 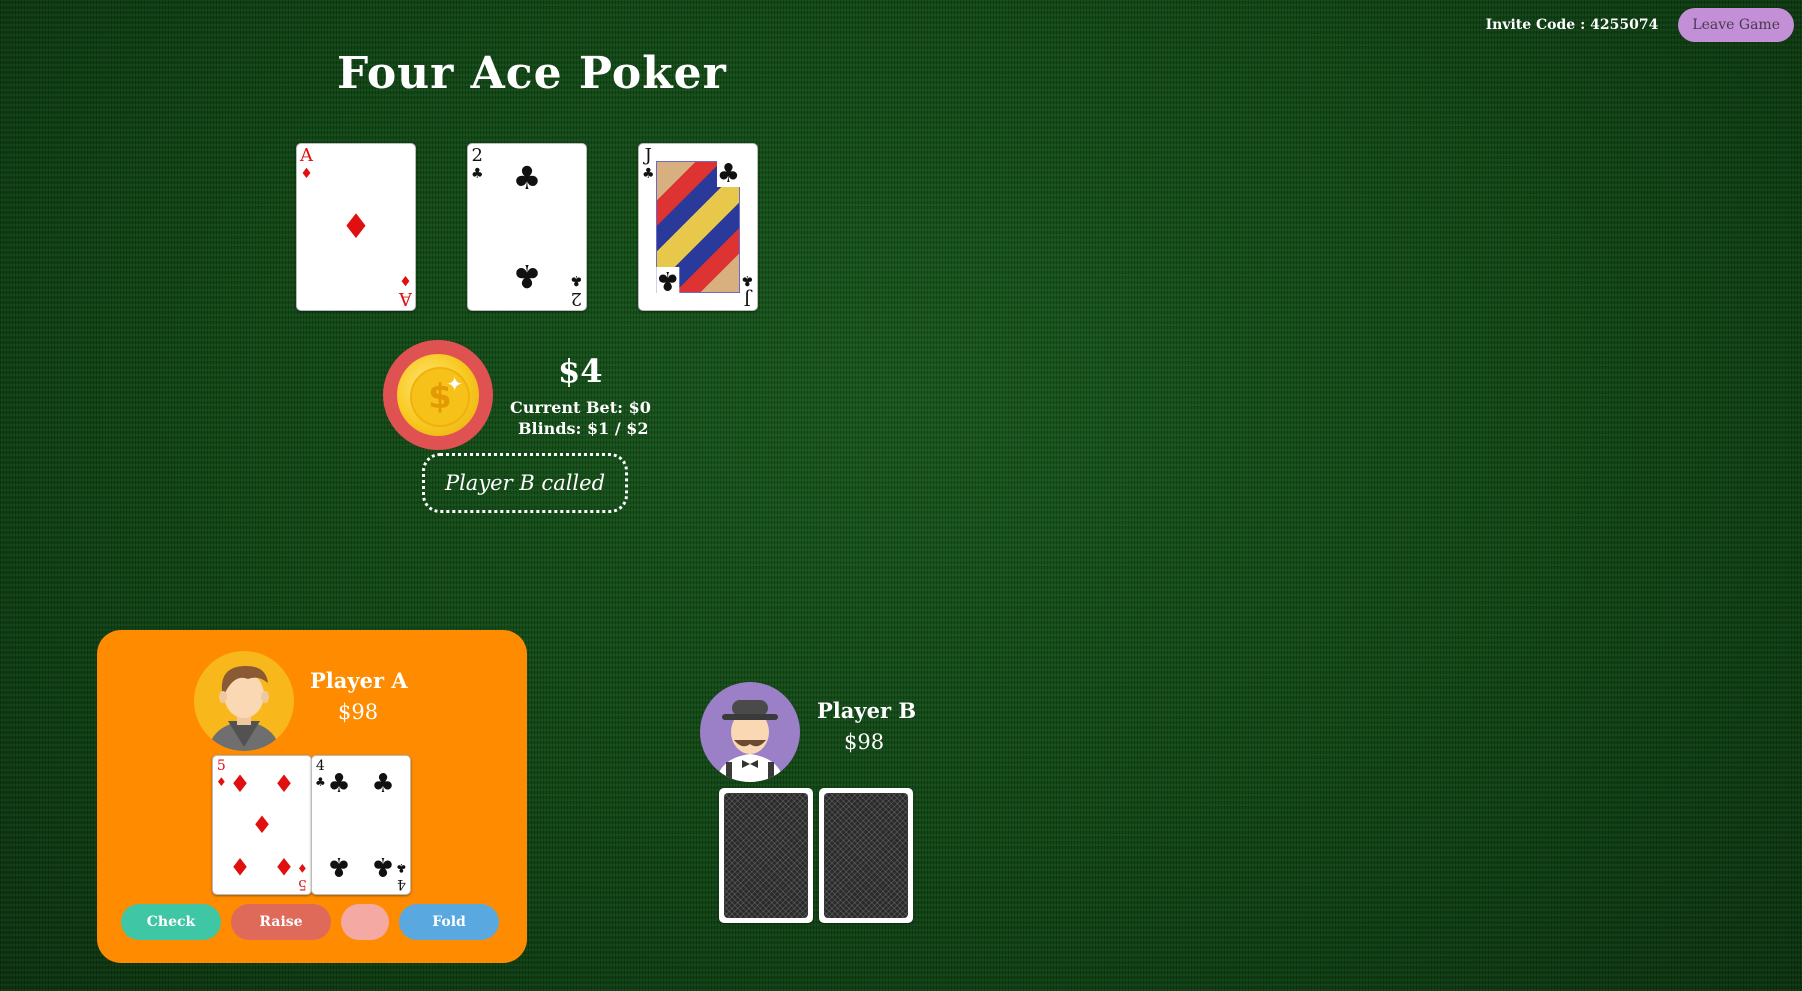 I want to click on game-title: Four Ace Poker, so click(x=532, y=73).